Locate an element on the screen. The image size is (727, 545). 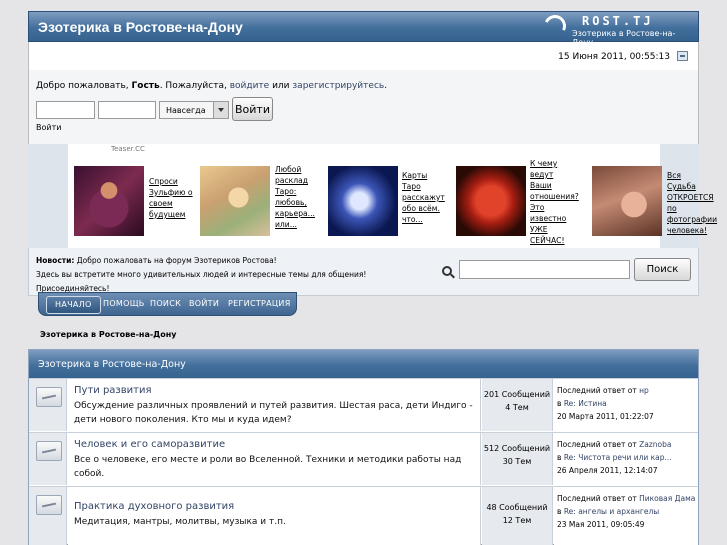
session-duration-value: Навсегда is located at coordinates (186, 110).